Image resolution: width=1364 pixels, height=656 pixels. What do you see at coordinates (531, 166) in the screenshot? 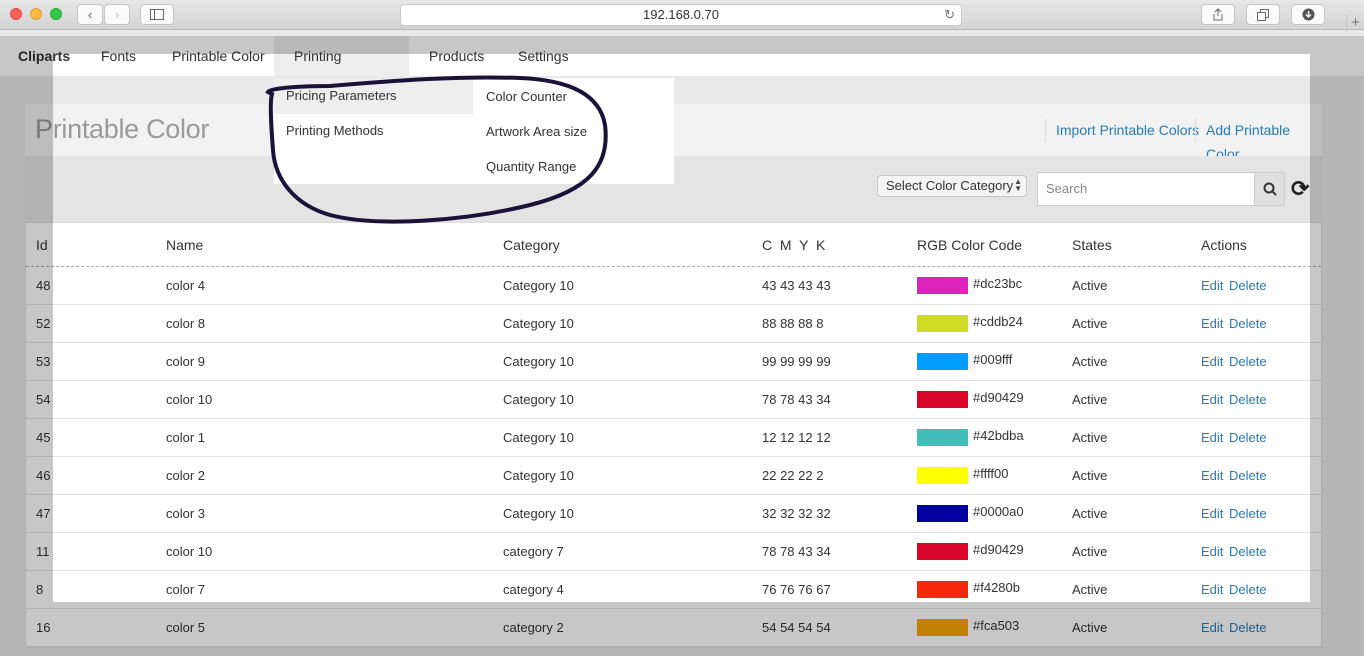
I see `menu-item-quantity-range: Quantity Range` at bounding box center [531, 166].